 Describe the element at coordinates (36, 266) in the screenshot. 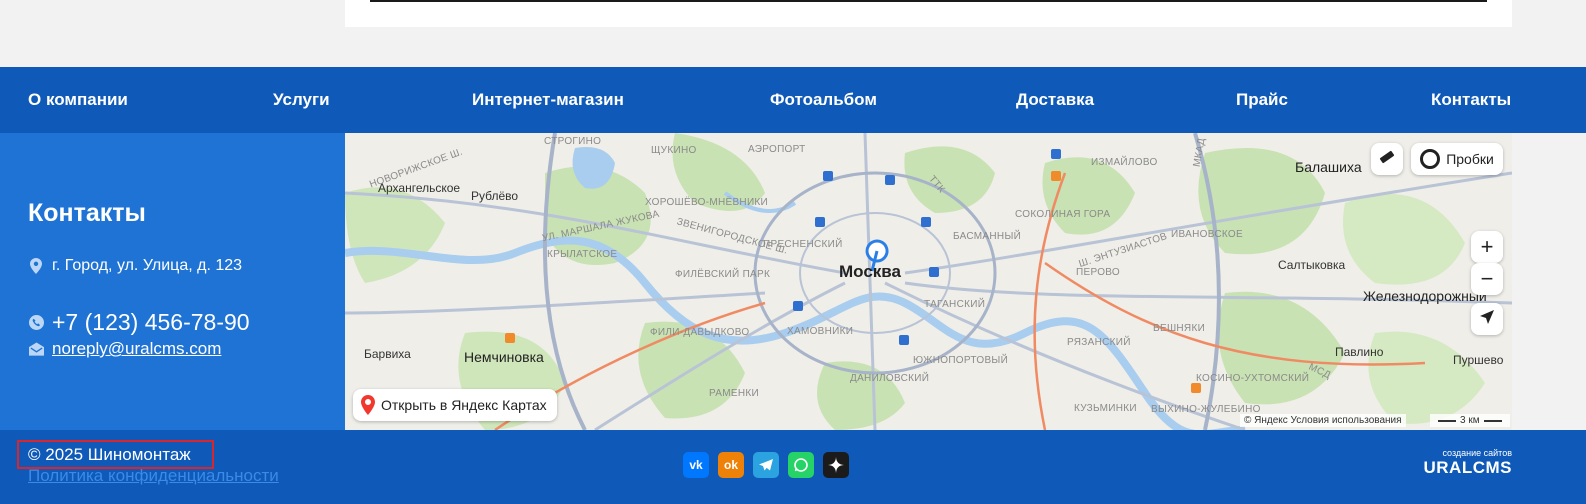

I see `location-pin-icon` at that location.